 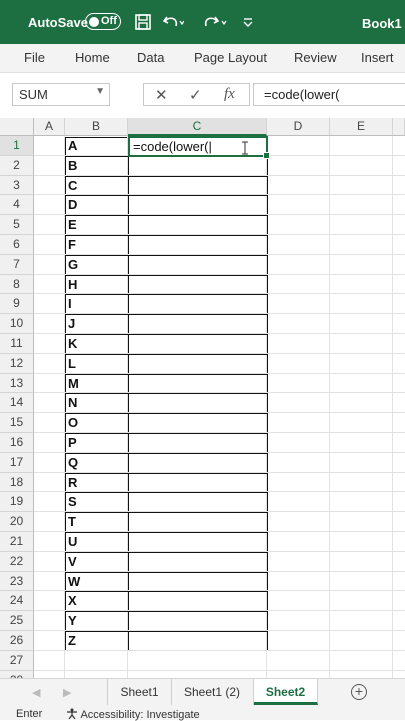 What do you see at coordinates (298, 127) in the screenshot?
I see `column-header-d: D` at bounding box center [298, 127].